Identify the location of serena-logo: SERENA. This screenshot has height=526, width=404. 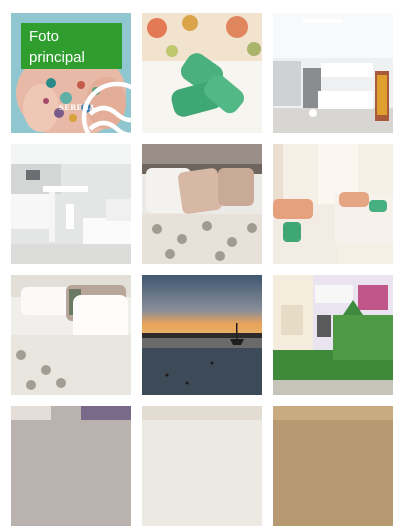
(94, 104).